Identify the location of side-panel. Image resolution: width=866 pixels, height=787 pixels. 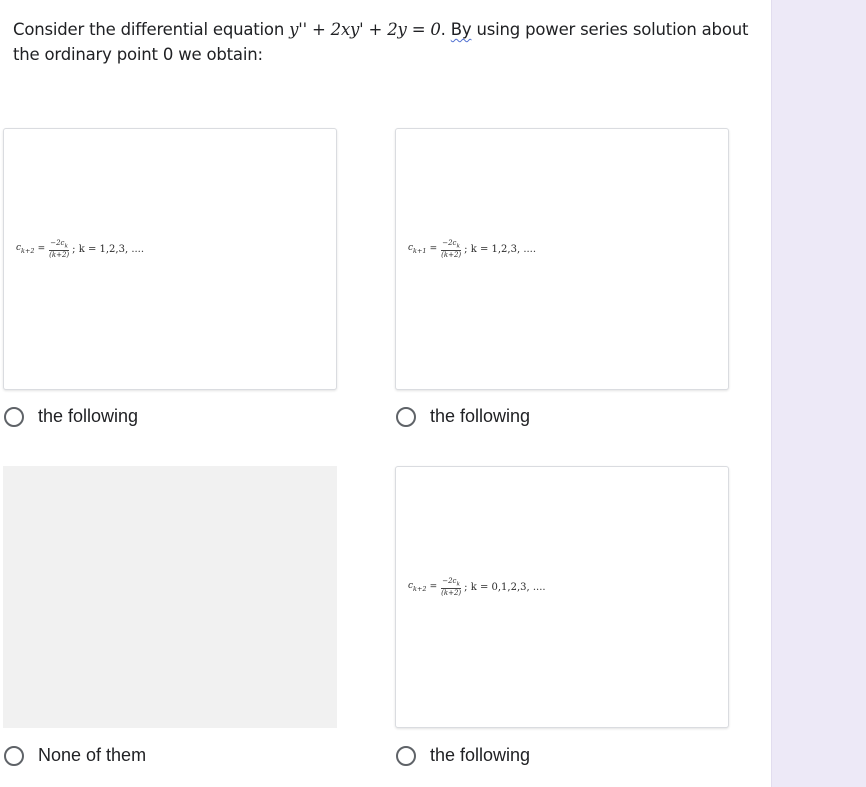
(818, 393).